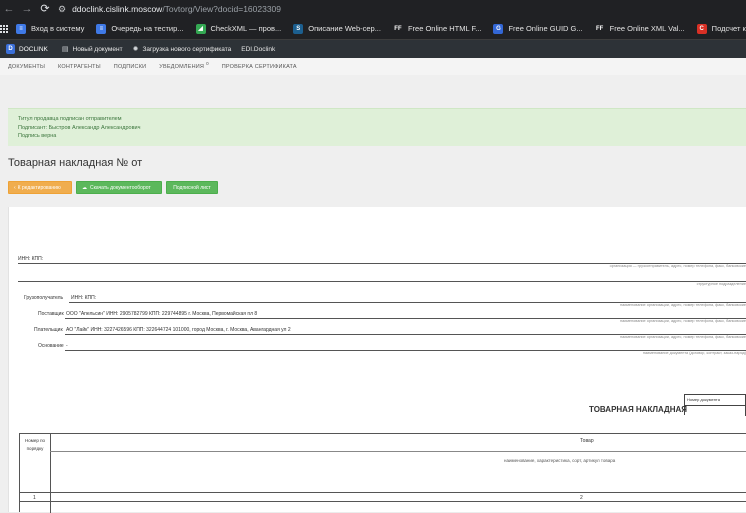 Image resolution: width=746 pixels, height=513 pixels. What do you see at coordinates (222, 9) in the screenshot?
I see `url-path: /Tovtorg/View?docid=16023309` at bounding box center [222, 9].